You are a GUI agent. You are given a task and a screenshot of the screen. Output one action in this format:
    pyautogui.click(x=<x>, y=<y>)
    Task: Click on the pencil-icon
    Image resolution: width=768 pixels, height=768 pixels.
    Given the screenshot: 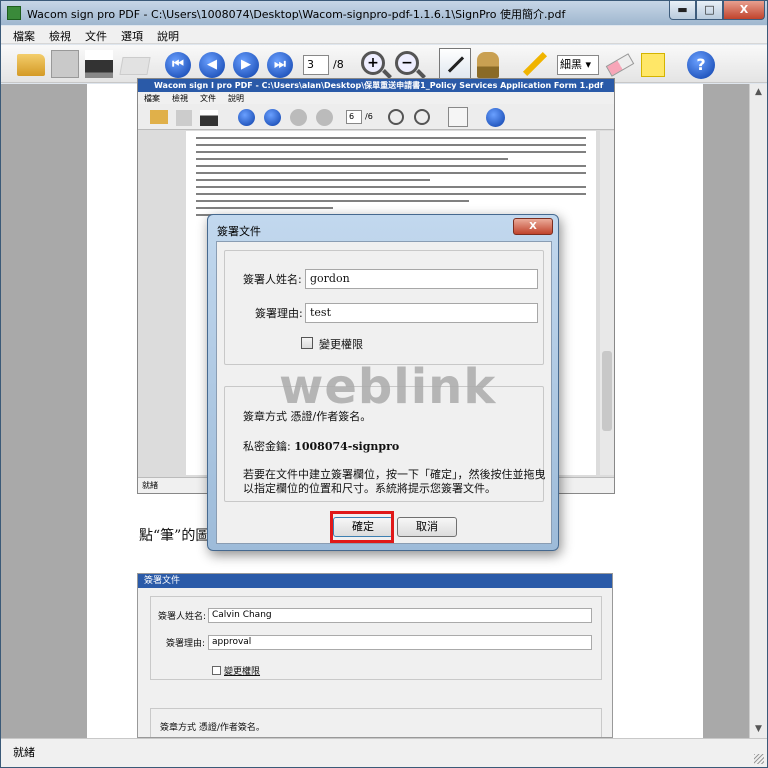 What is the action you would take?
    pyautogui.click(x=535, y=64)
    